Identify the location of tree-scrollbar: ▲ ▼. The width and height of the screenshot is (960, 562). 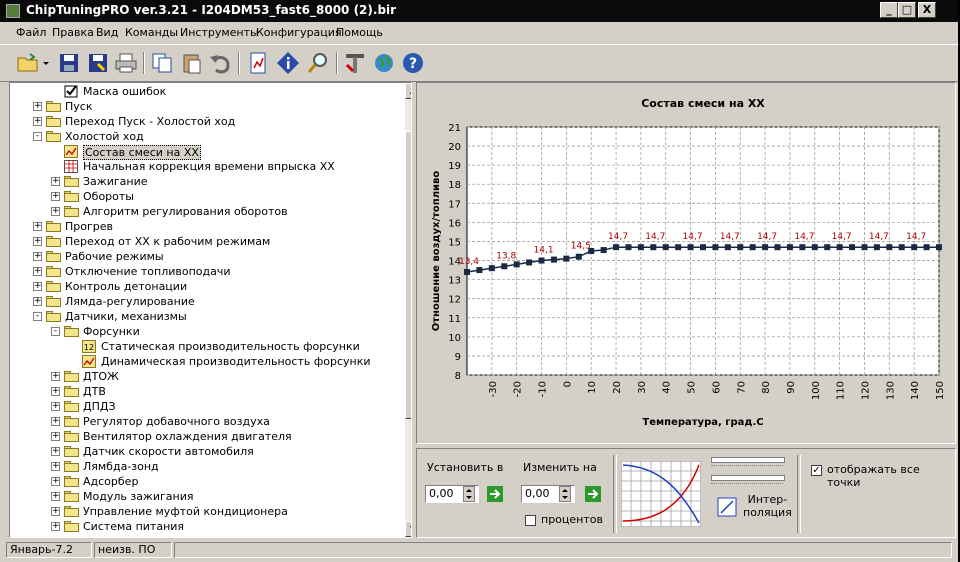
(408, 310).